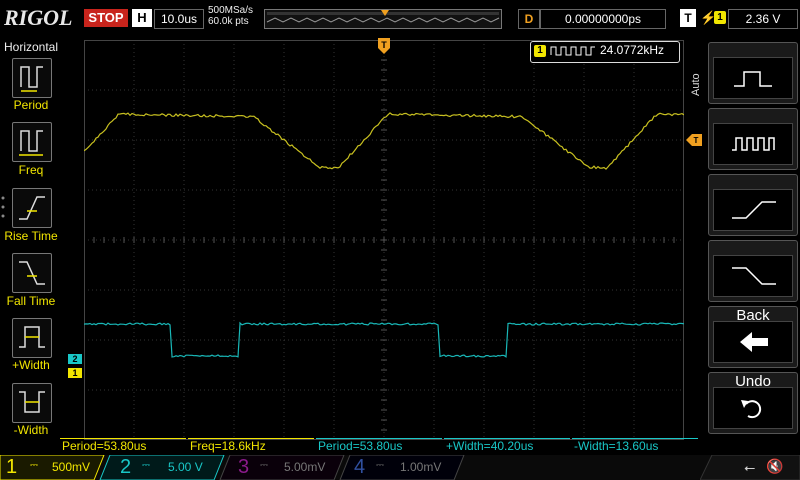 The width and height of the screenshot is (800, 480). I want to click on undo-button: Undo, so click(753, 403).